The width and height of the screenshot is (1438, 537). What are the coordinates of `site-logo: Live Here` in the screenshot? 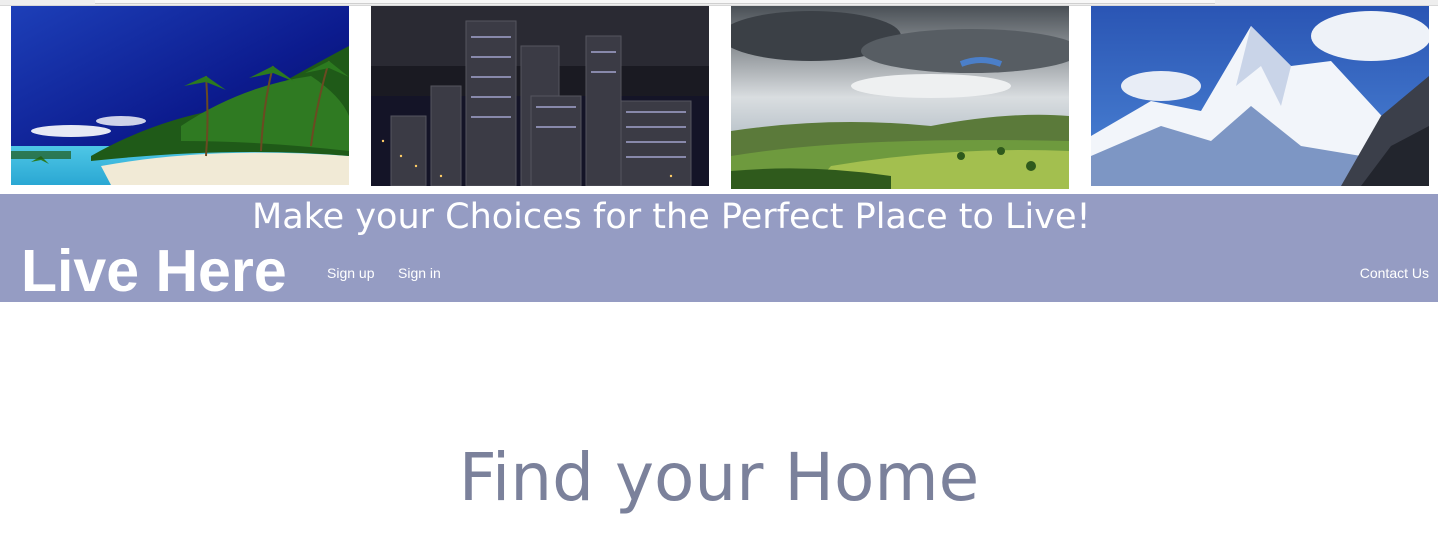 It's located at (154, 271).